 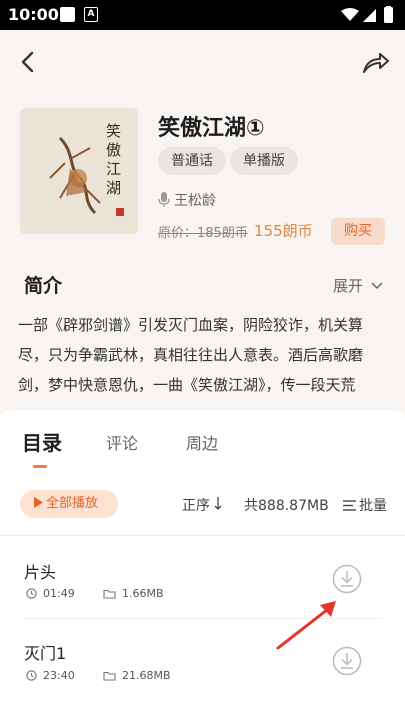 I want to click on play-all-label: 全部播放, so click(x=72, y=503).